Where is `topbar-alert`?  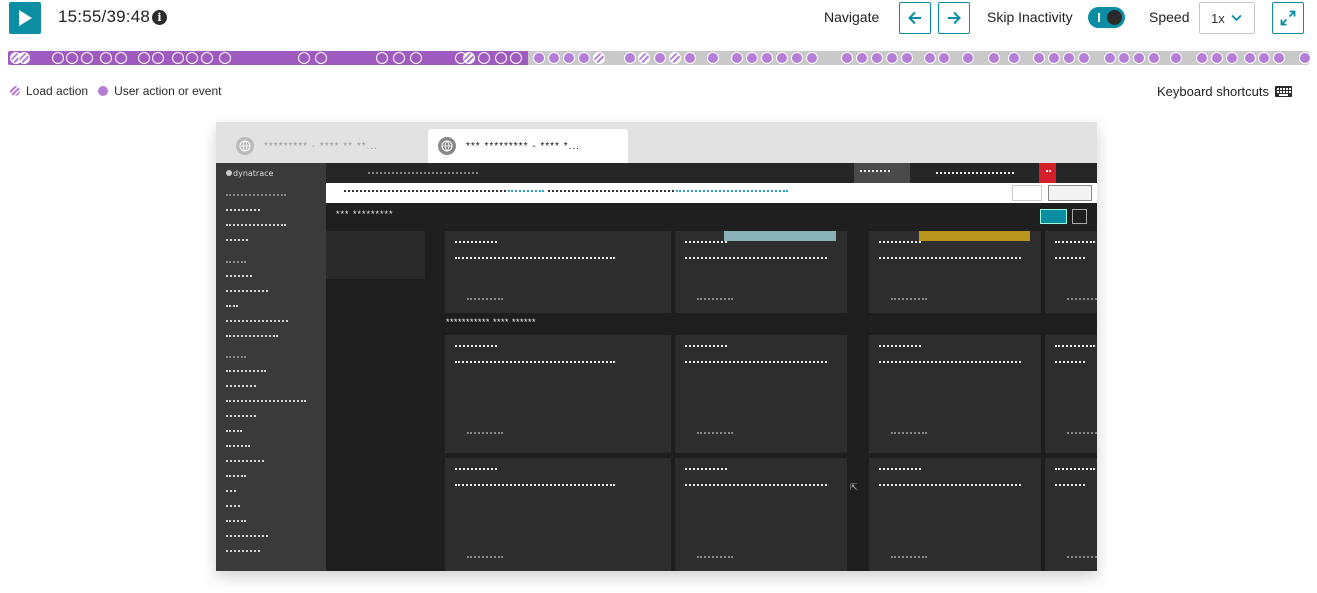 topbar-alert is located at coordinates (1047, 173).